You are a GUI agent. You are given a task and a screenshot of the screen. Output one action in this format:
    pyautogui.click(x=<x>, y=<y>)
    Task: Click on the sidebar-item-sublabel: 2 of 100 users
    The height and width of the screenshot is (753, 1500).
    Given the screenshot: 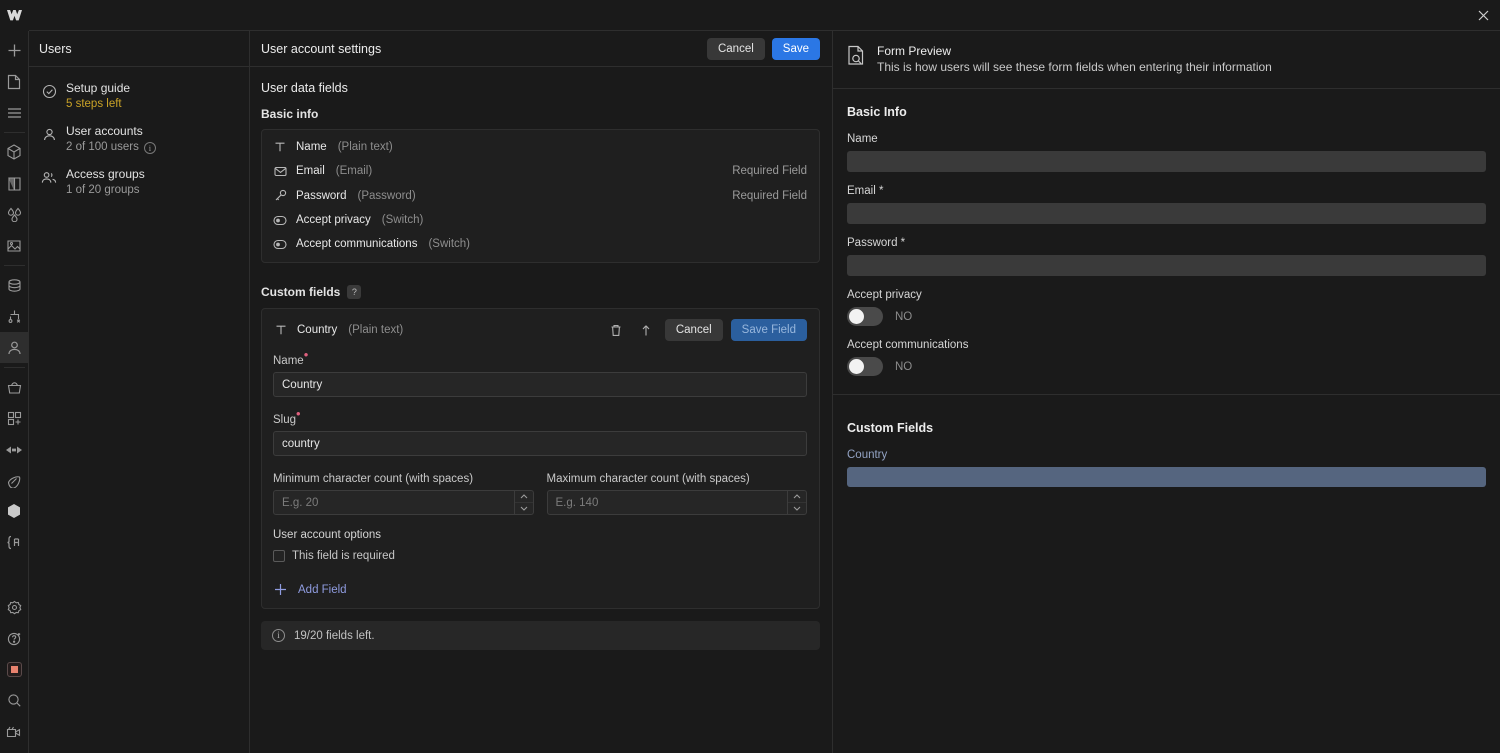 What is the action you would take?
    pyautogui.click(x=102, y=147)
    